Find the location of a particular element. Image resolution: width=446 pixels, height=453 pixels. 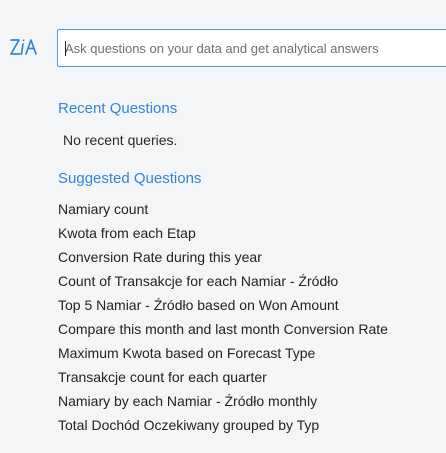

suggested-question: Maximum Kwota based on Forecast Type is located at coordinates (223, 353).